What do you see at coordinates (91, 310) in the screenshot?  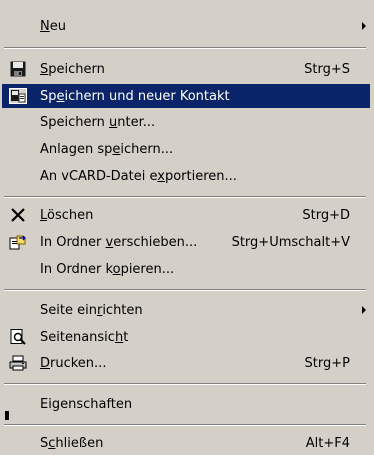 I see `menu-item-label: Seite einrichten` at bounding box center [91, 310].